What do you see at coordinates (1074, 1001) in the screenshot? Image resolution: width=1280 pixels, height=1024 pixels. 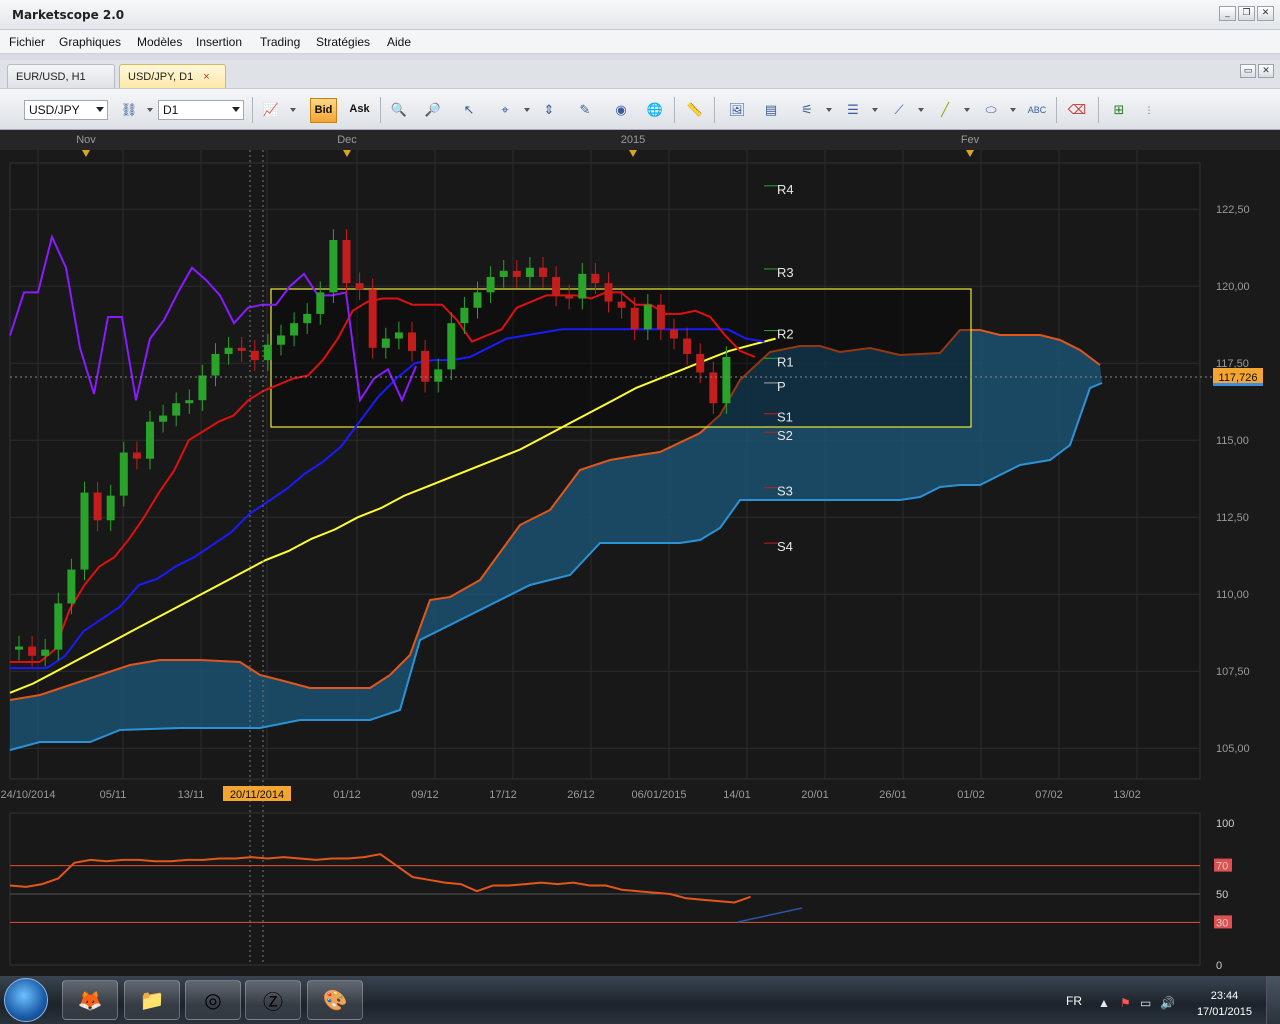 I see `language-indicator: FR` at bounding box center [1074, 1001].